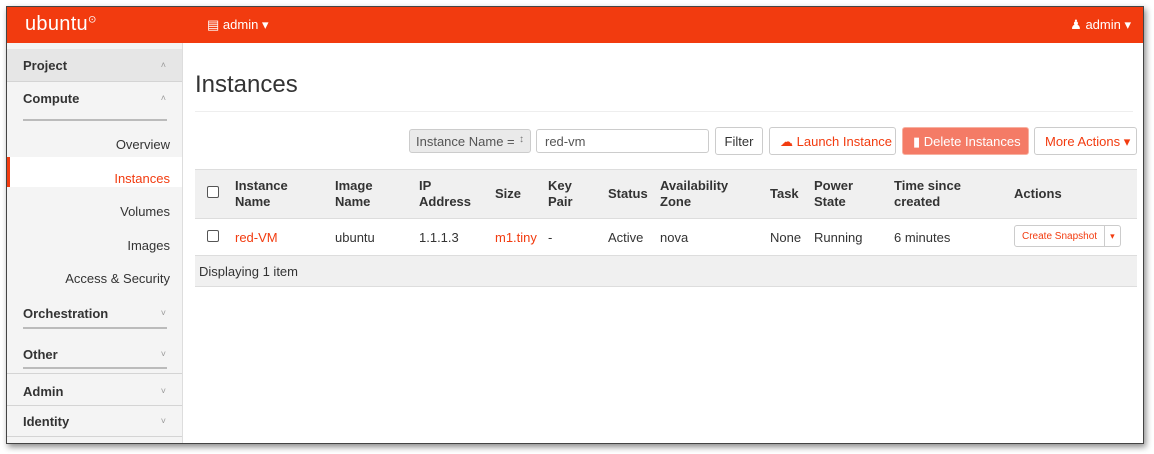 This screenshot has height=454, width=1154. What do you see at coordinates (213, 24) in the screenshot?
I see `project-icon: ▤` at bounding box center [213, 24].